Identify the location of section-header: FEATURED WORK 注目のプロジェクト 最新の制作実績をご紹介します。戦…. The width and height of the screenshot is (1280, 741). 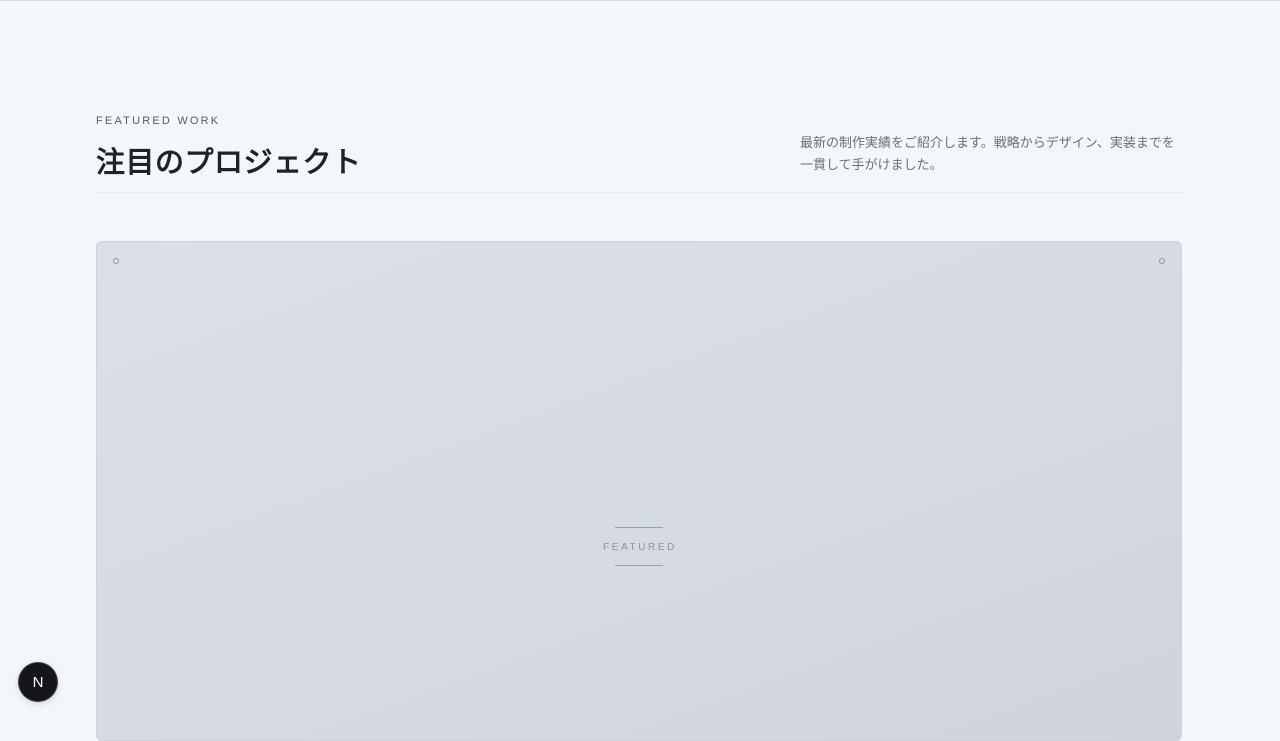
(640, 154).